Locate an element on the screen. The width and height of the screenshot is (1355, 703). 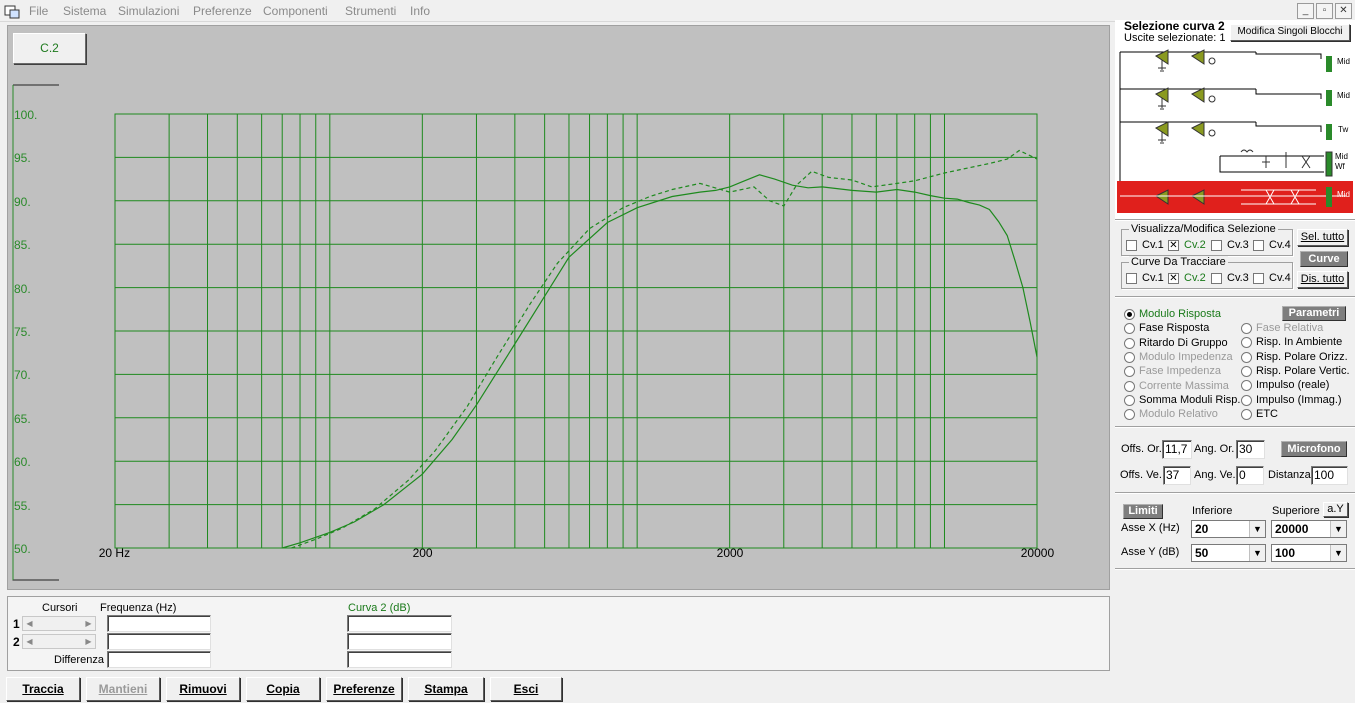
y-min-select: 50 ▼ is located at coordinates (1228, 553).